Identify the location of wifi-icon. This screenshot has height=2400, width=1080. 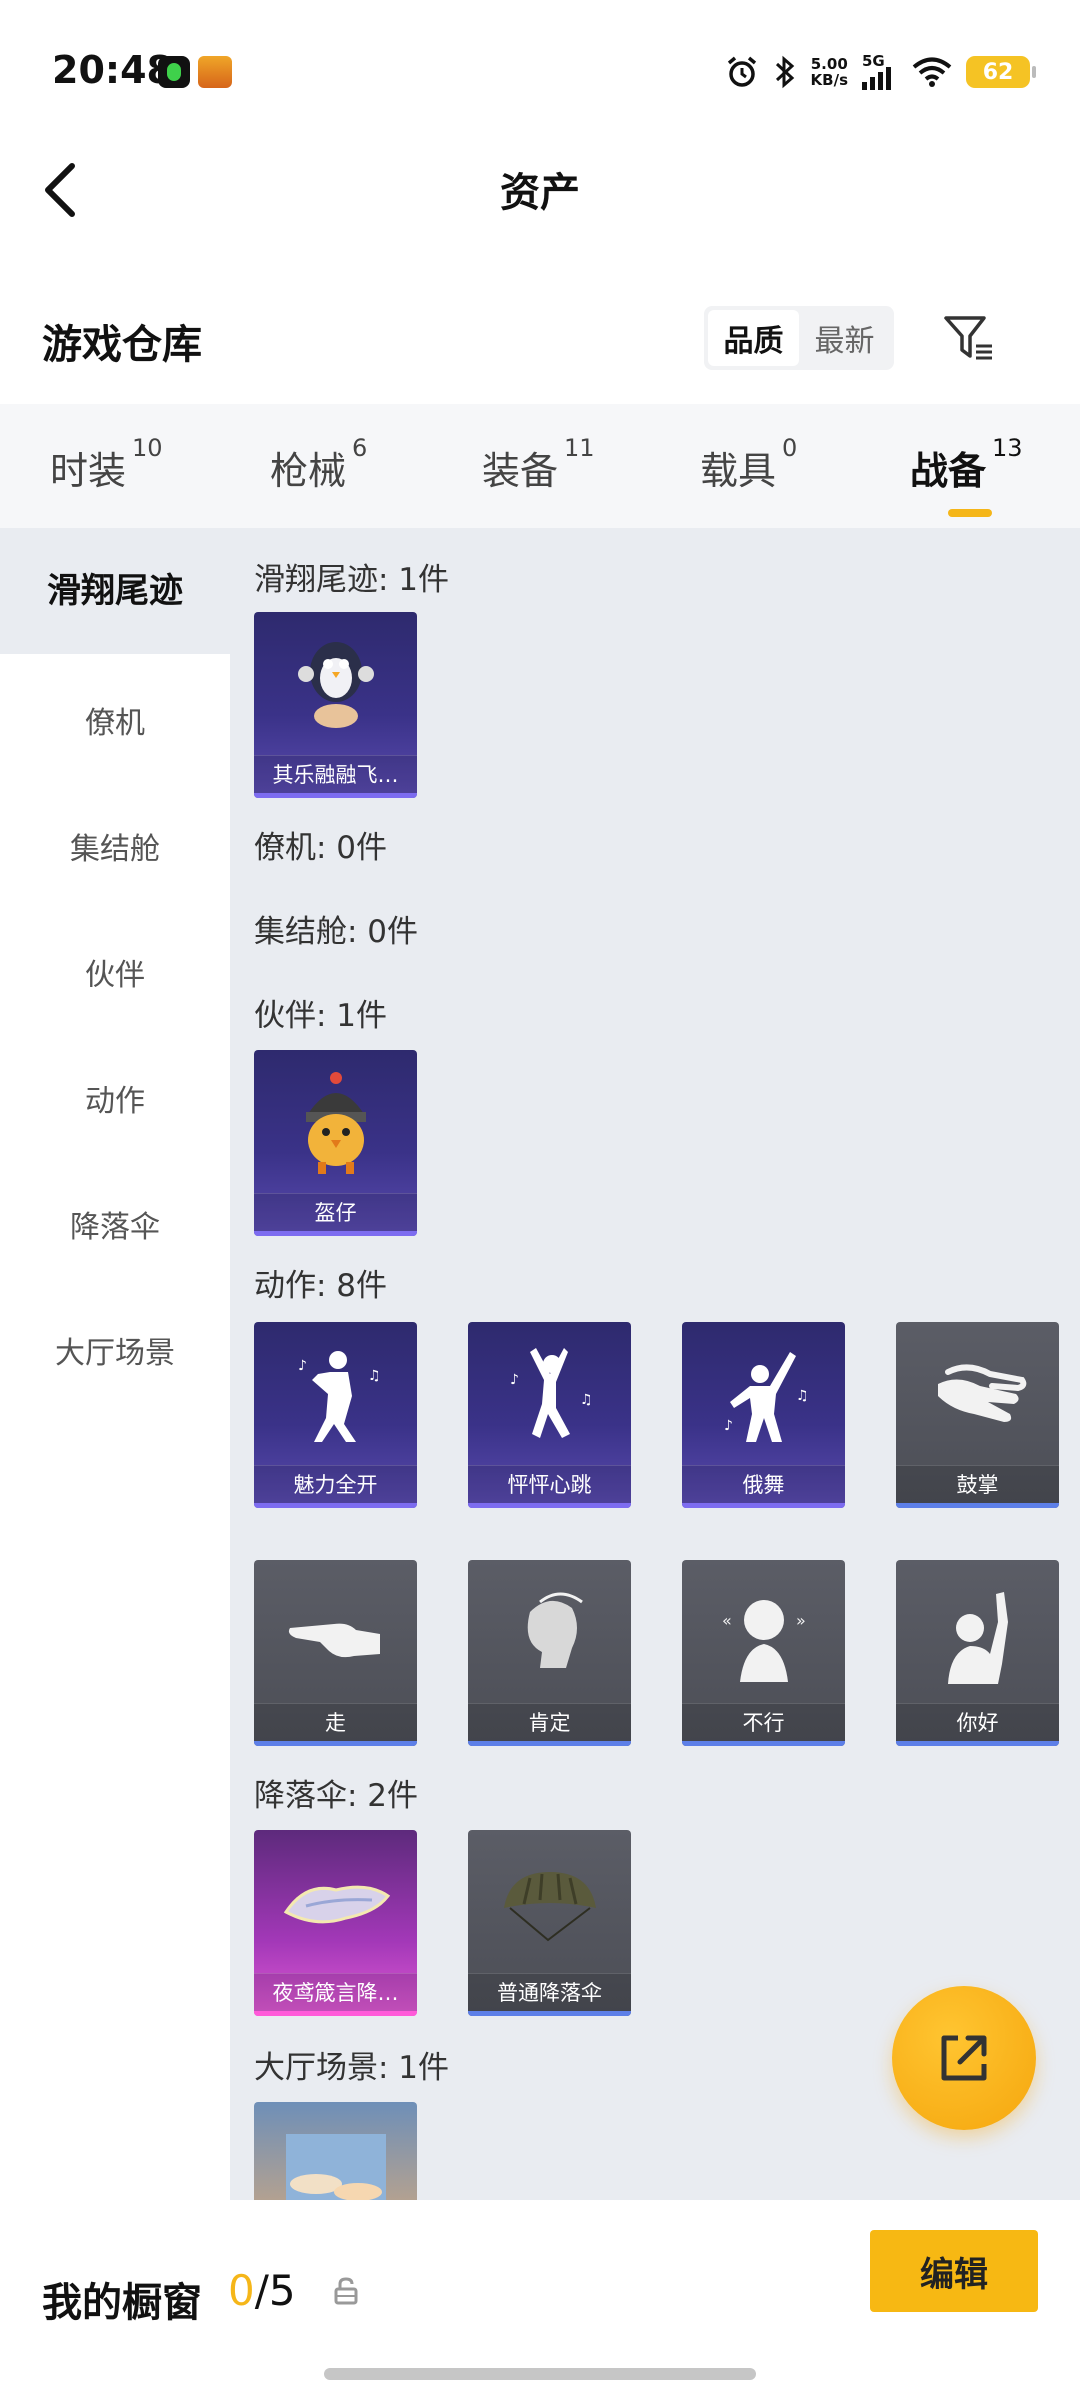
(932, 72).